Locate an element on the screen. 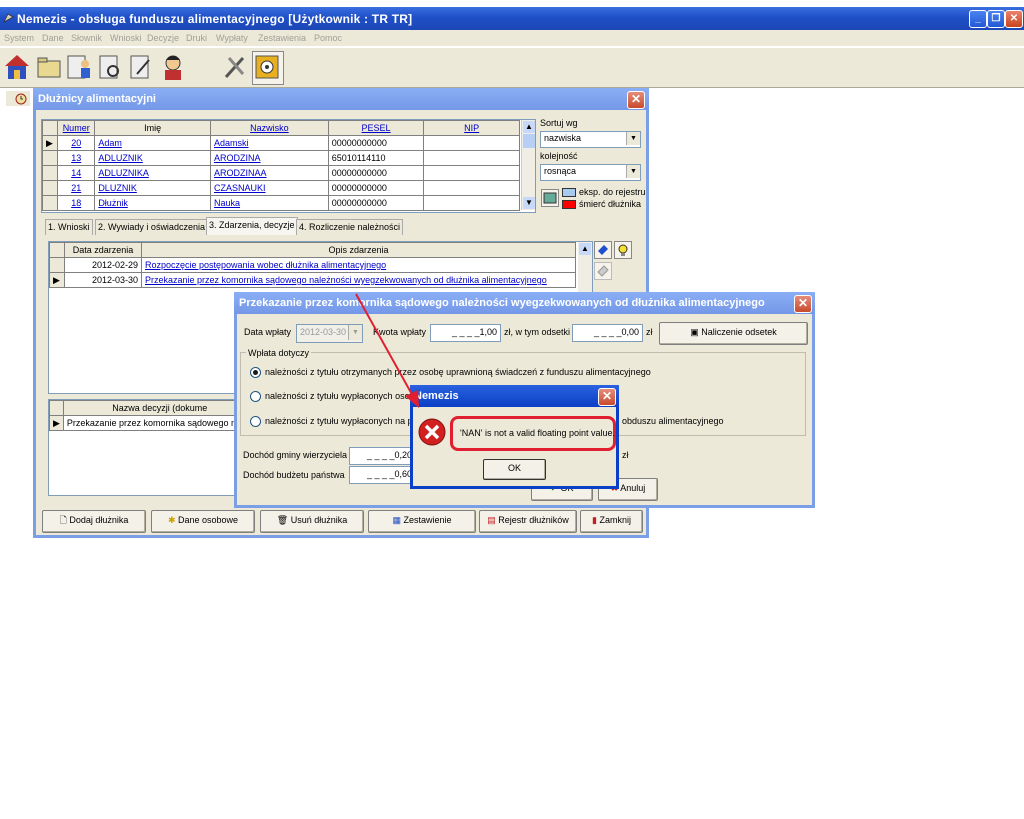 The width and height of the screenshot is (1024, 819). new-document-icon: 🗋 is located at coordinates (63, 520).